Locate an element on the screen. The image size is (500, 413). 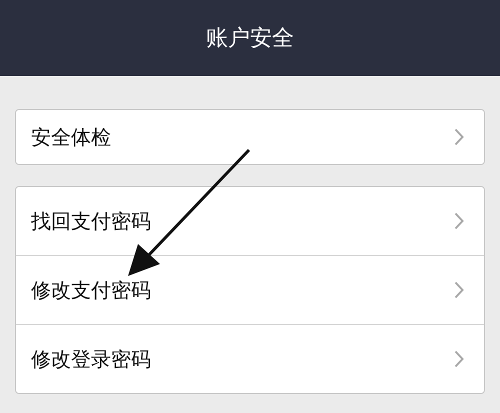
menu-item: 安全体检 is located at coordinates (250, 137).